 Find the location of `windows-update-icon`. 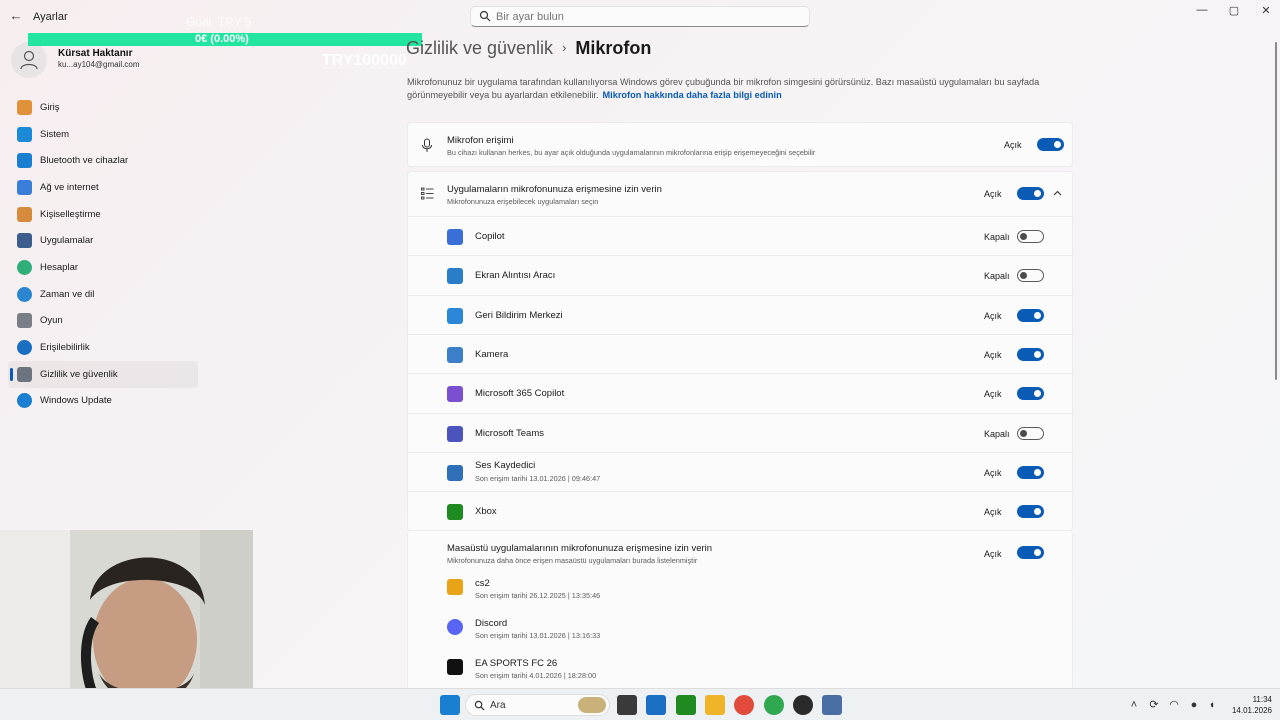

windows-update-icon is located at coordinates (24, 401).